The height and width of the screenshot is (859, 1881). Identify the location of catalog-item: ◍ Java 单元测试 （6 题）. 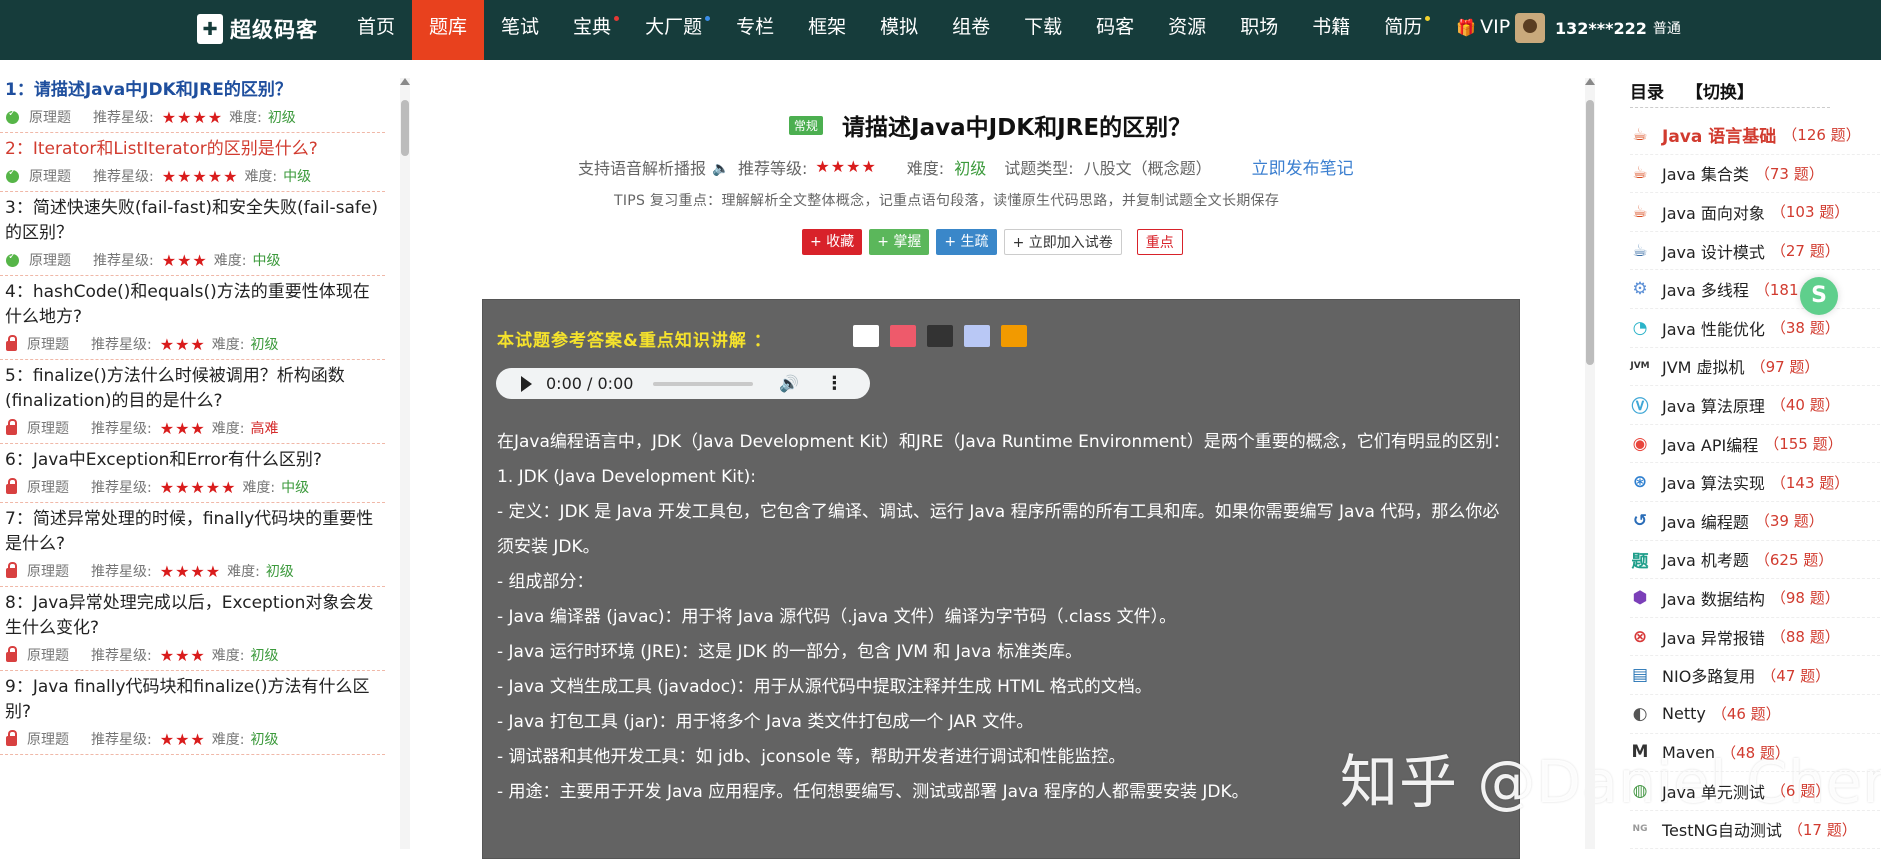
(1755, 791).